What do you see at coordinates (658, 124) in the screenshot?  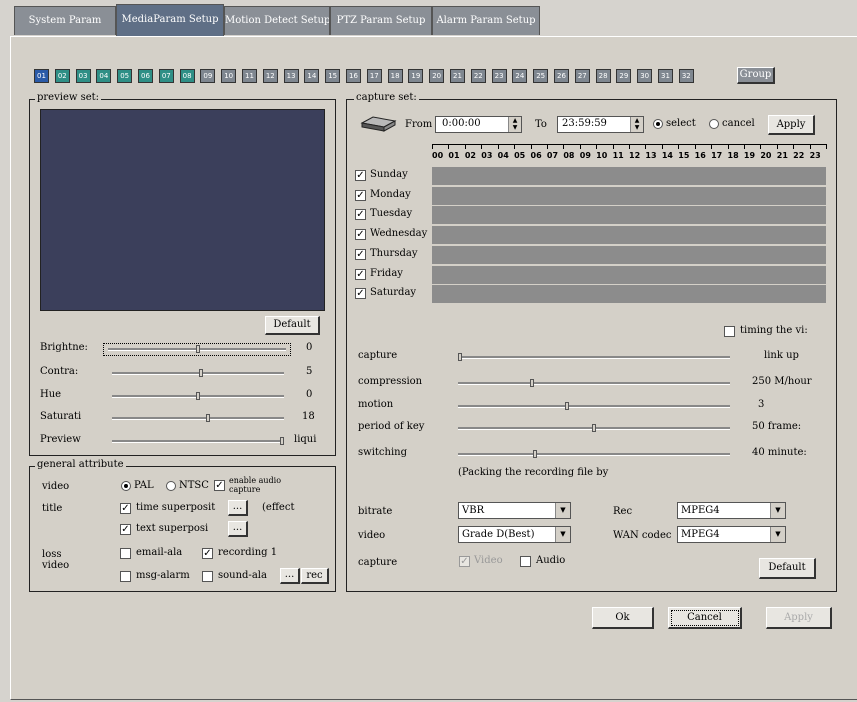 I see `select-radio` at bounding box center [658, 124].